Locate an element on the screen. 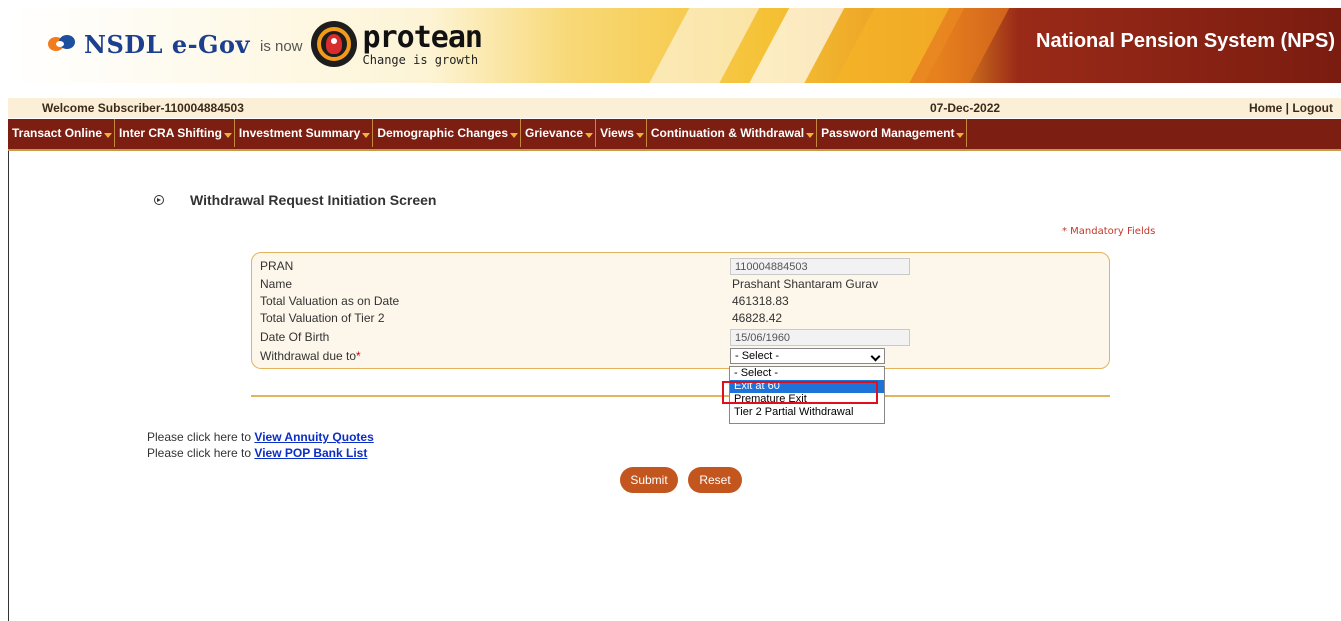  pop-bank-link-line: Please click here to View POP Bank List is located at coordinates (257, 453).